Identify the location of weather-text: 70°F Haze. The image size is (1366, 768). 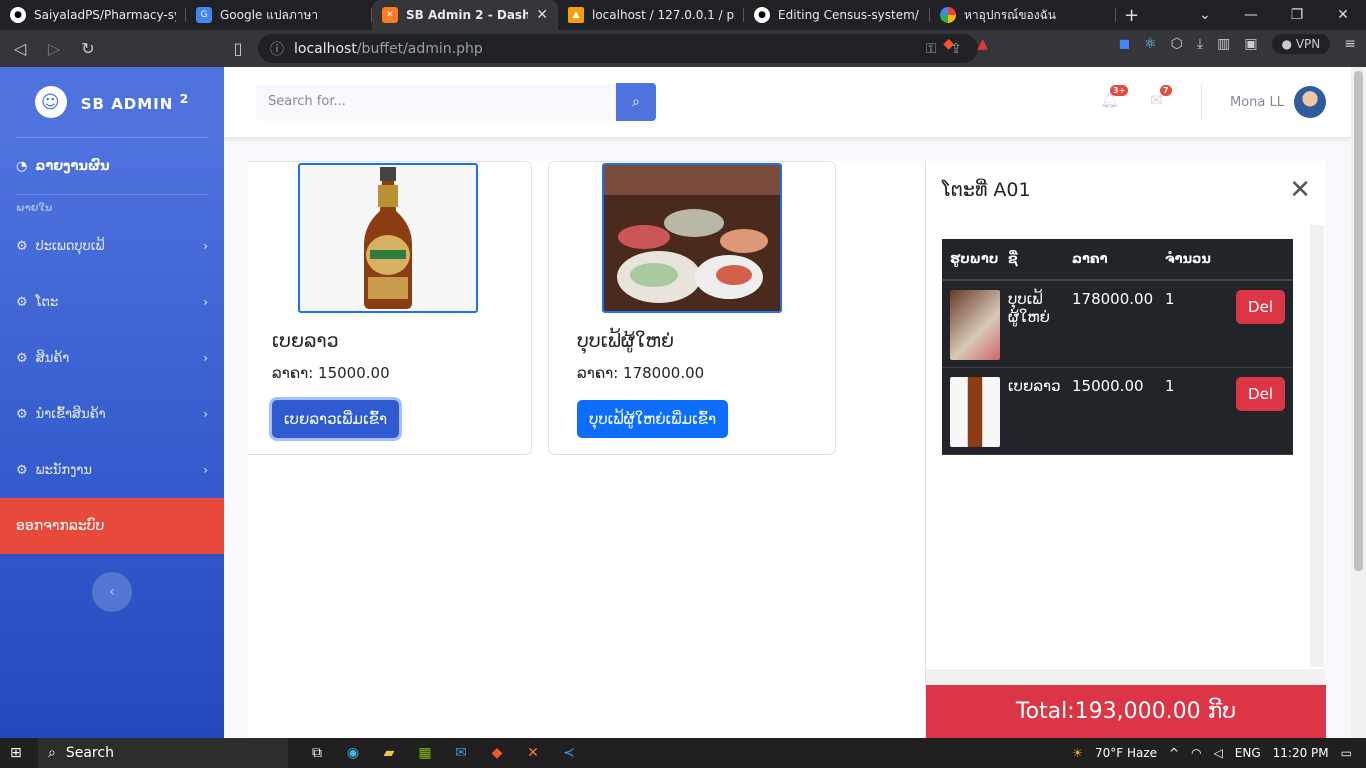
(1126, 753).